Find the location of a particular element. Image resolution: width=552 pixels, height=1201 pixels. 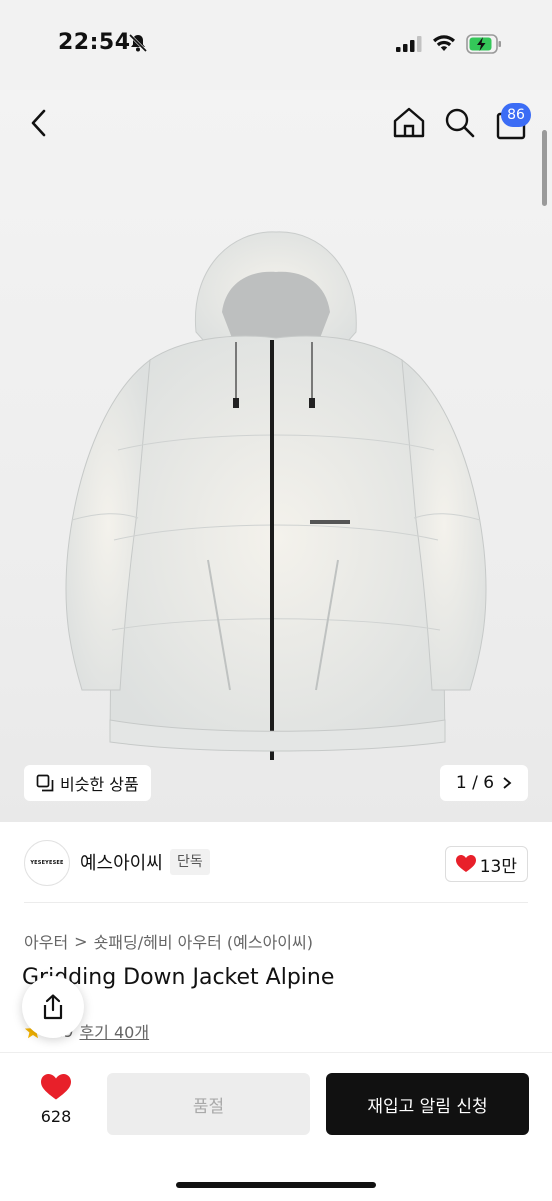

gallery-pager: 1 / 6 is located at coordinates (484, 783).